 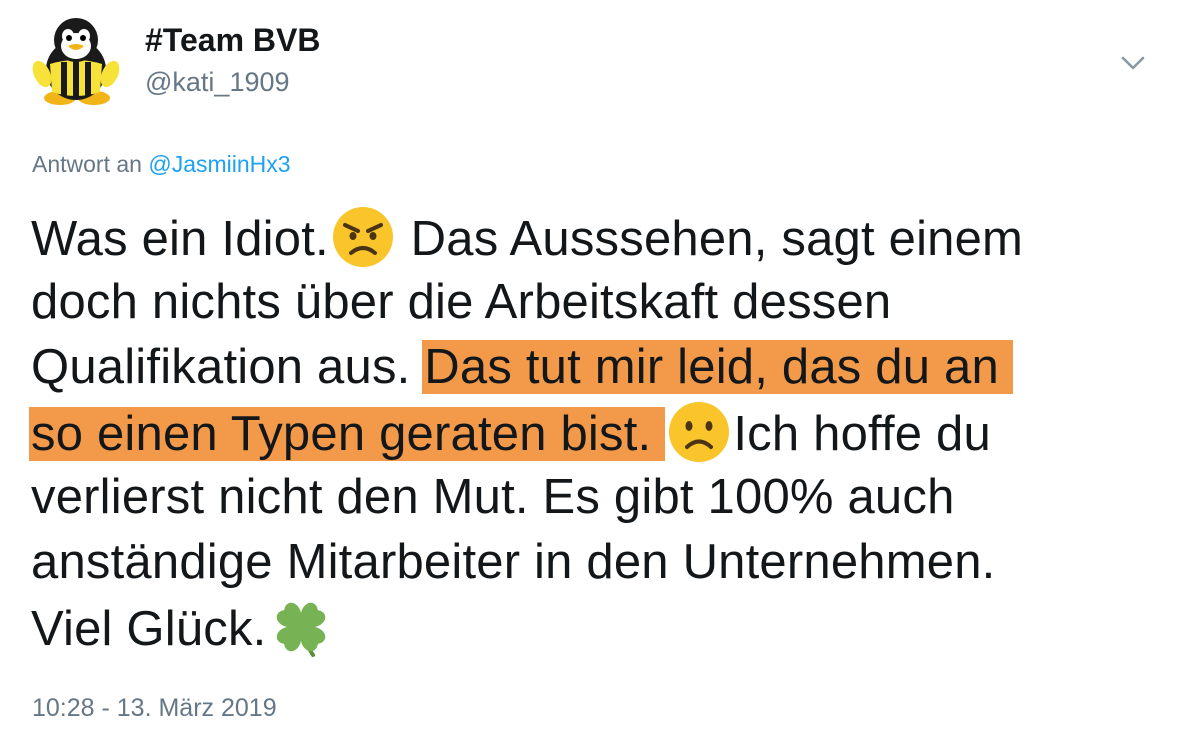 I want to click on user-handle: @kati_1909, so click(x=217, y=82).